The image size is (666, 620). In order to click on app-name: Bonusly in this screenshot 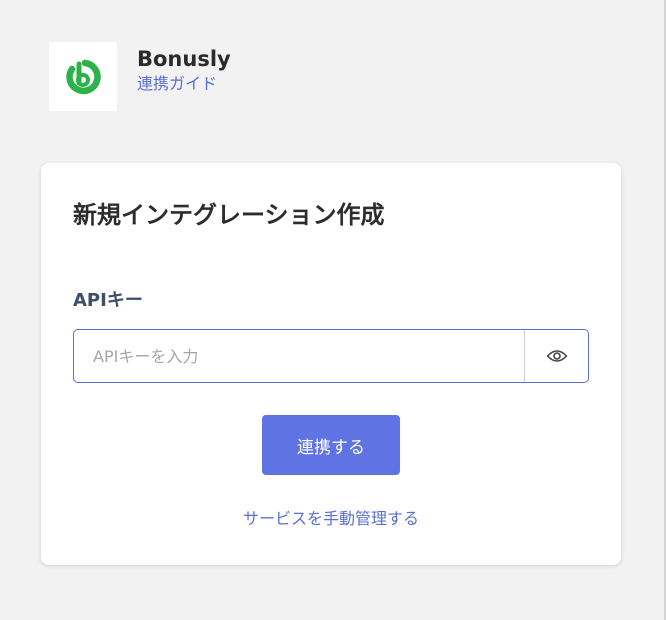, I will do `click(184, 59)`.